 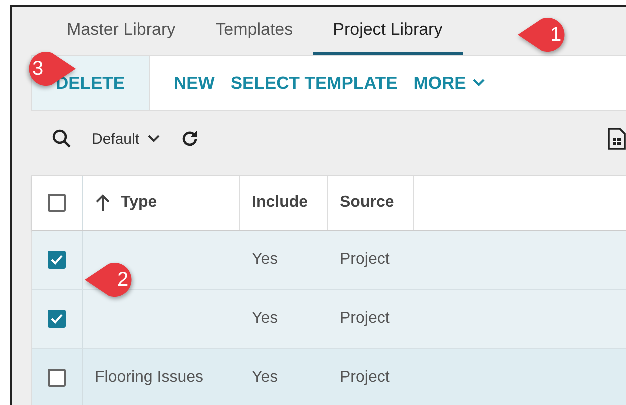 What do you see at coordinates (314, 83) in the screenshot?
I see `action-button: SELECT TEMPLATE` at bounding box center [314, 83].